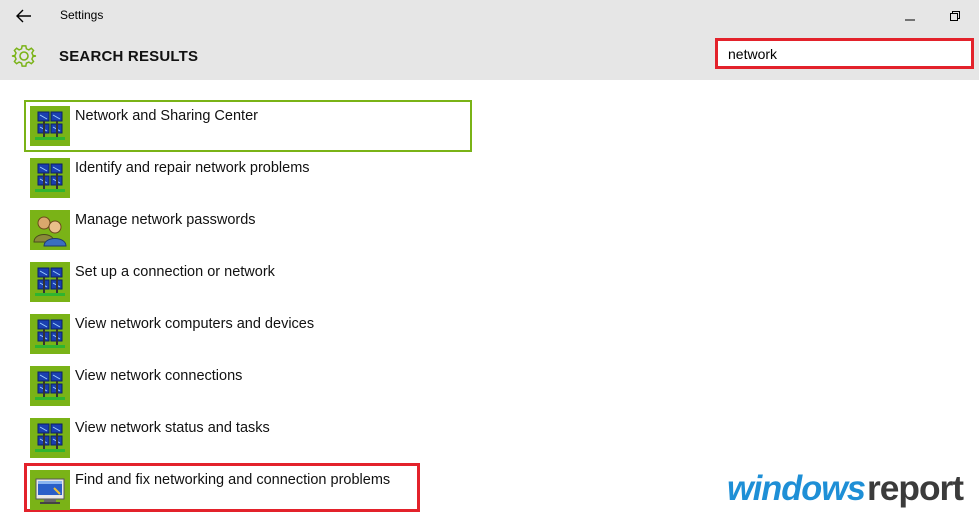 This screenshot has width=979, height=515. I want to click on result-identify-and-repair: Identify and repair network problems, so click(170, 179).